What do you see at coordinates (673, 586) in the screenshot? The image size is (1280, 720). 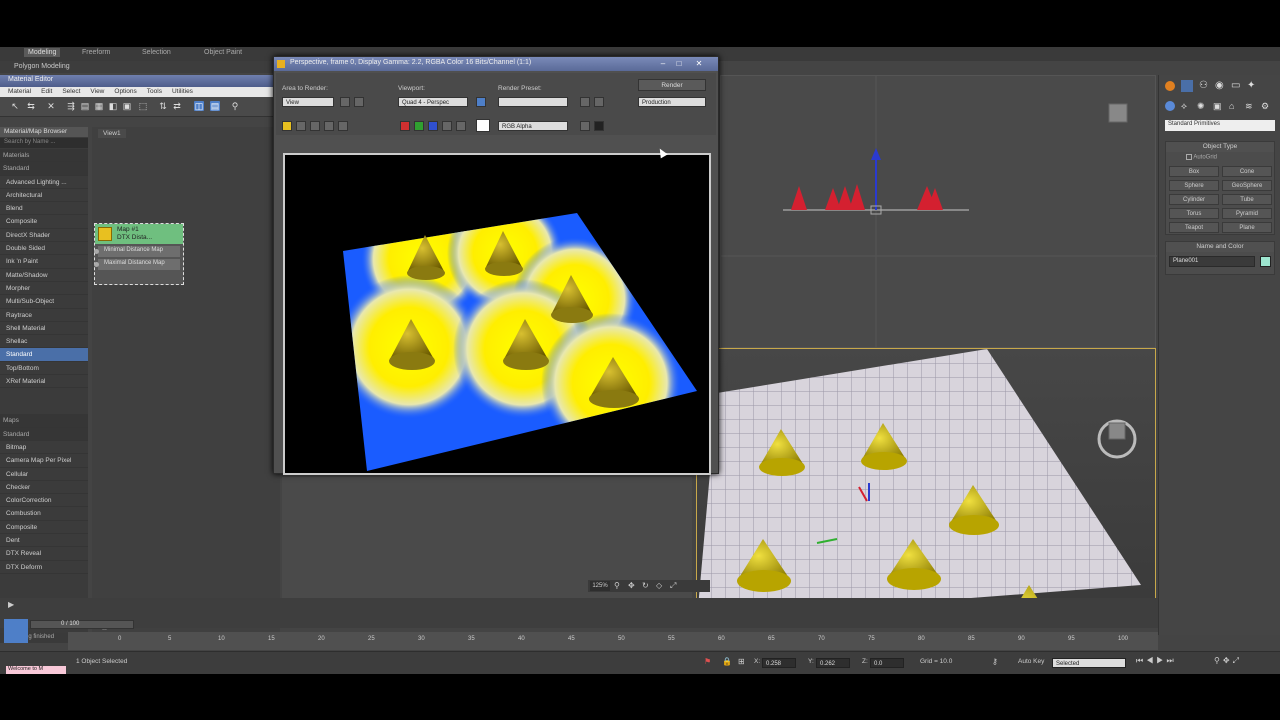 I see `maximize-viewport-icon: ⤢` at bounding box center [673, 586].